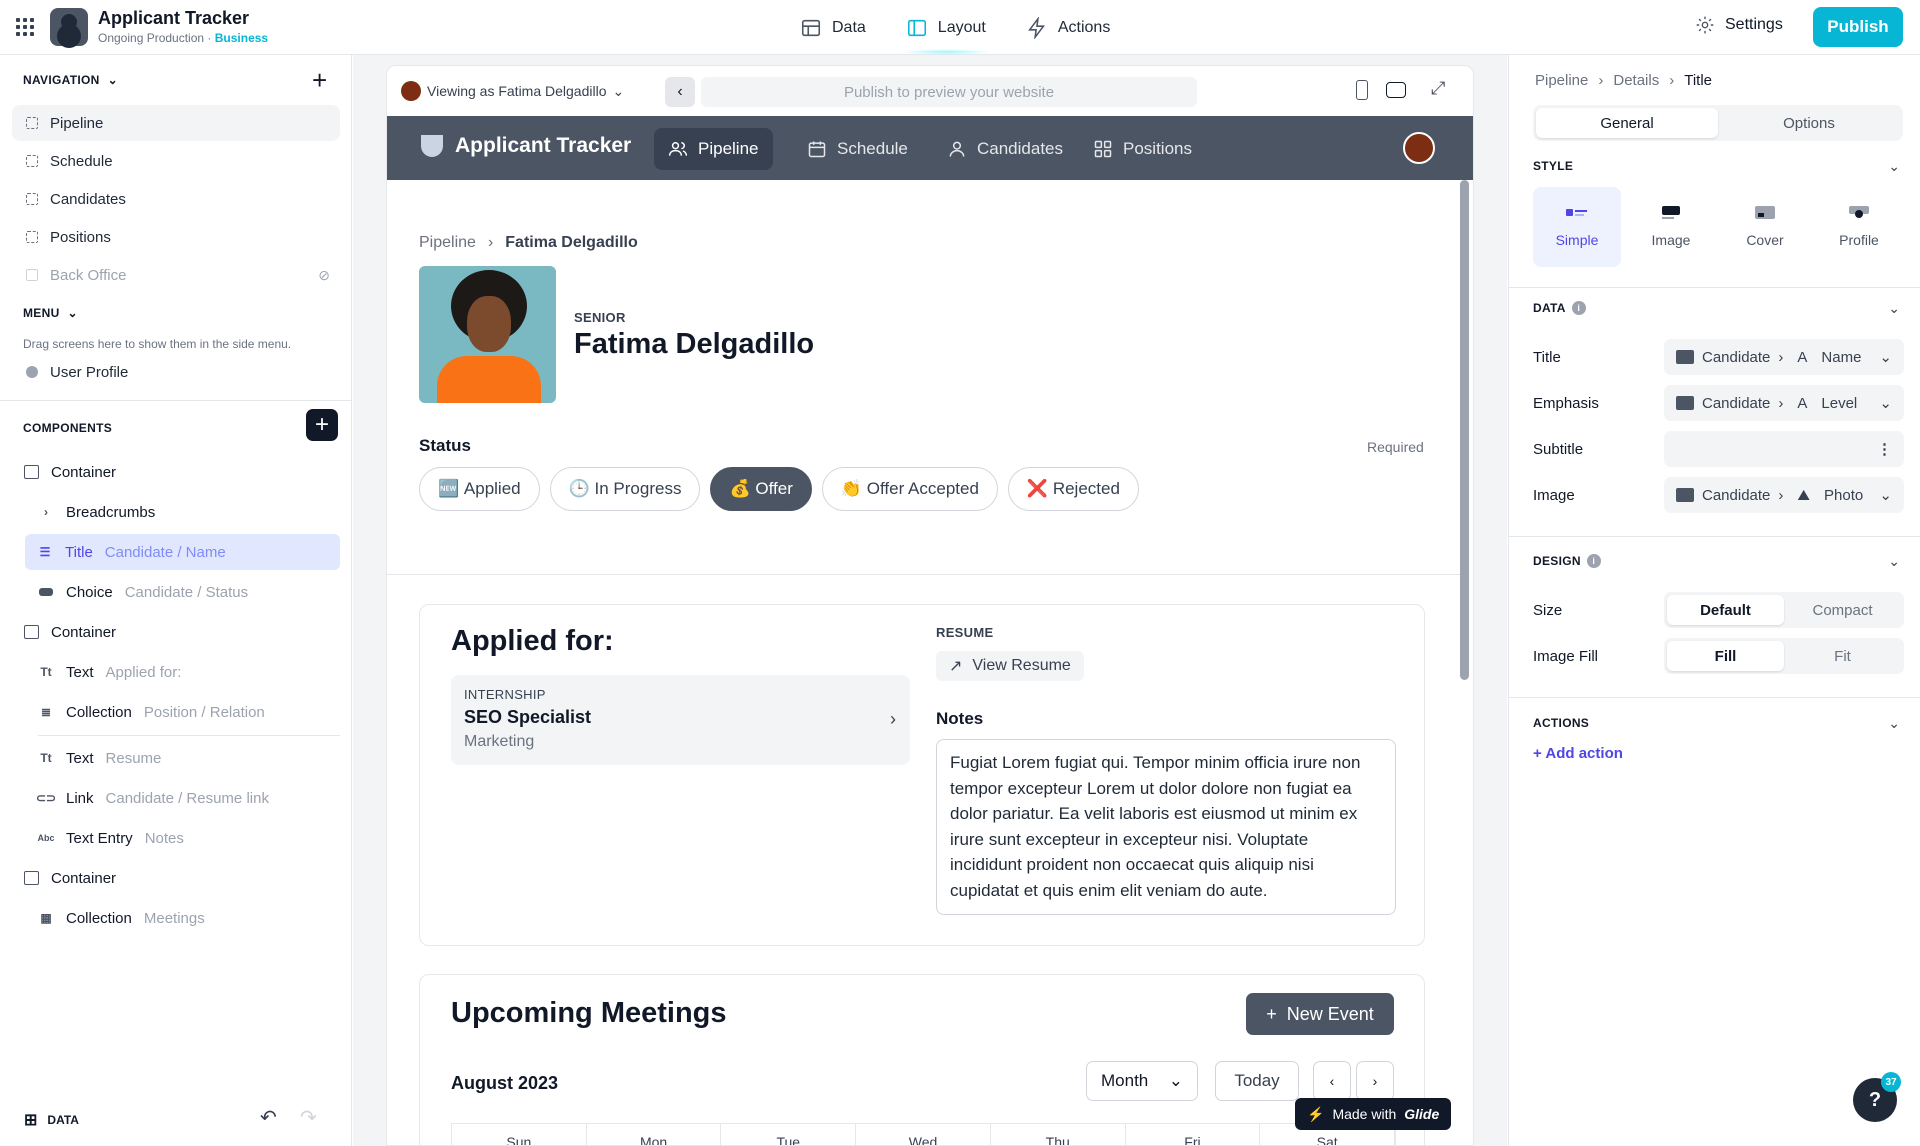 Image resolution: width=1920 pixels, height=1146 pixels. I want to click on field-label: Level, so click(1839, 403).